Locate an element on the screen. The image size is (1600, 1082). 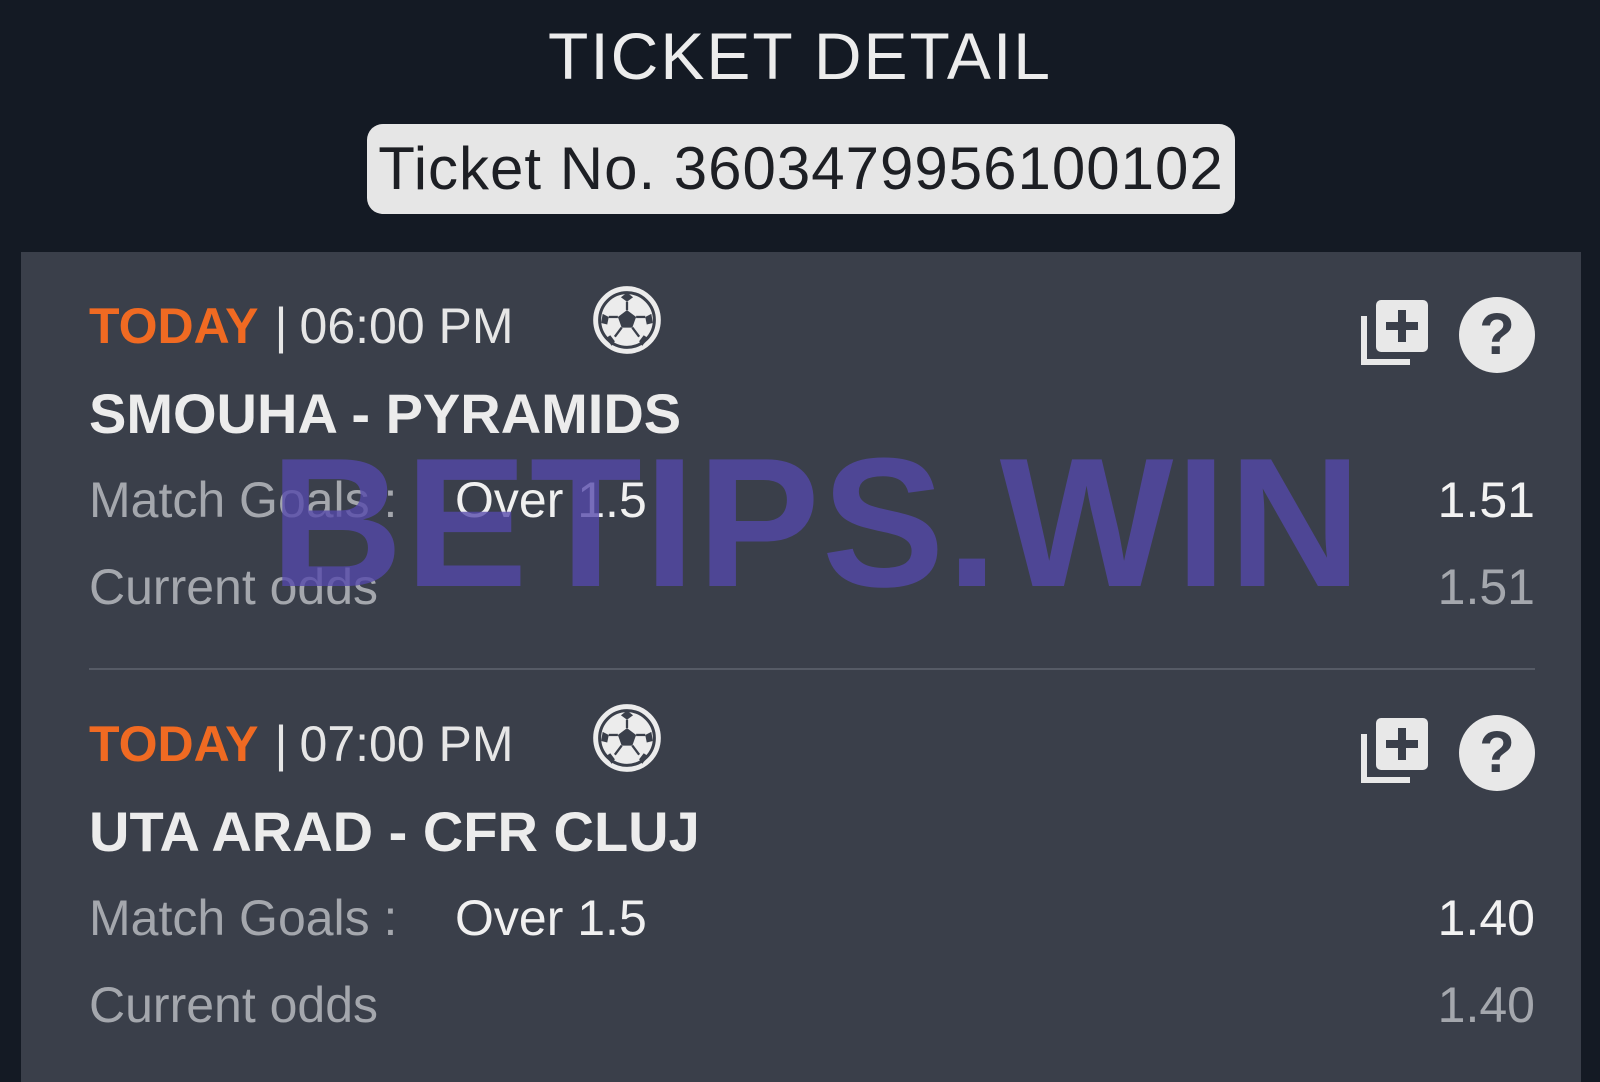
match-time-row: TODAY | 07:00 PM is located at coordinates (301, 744).